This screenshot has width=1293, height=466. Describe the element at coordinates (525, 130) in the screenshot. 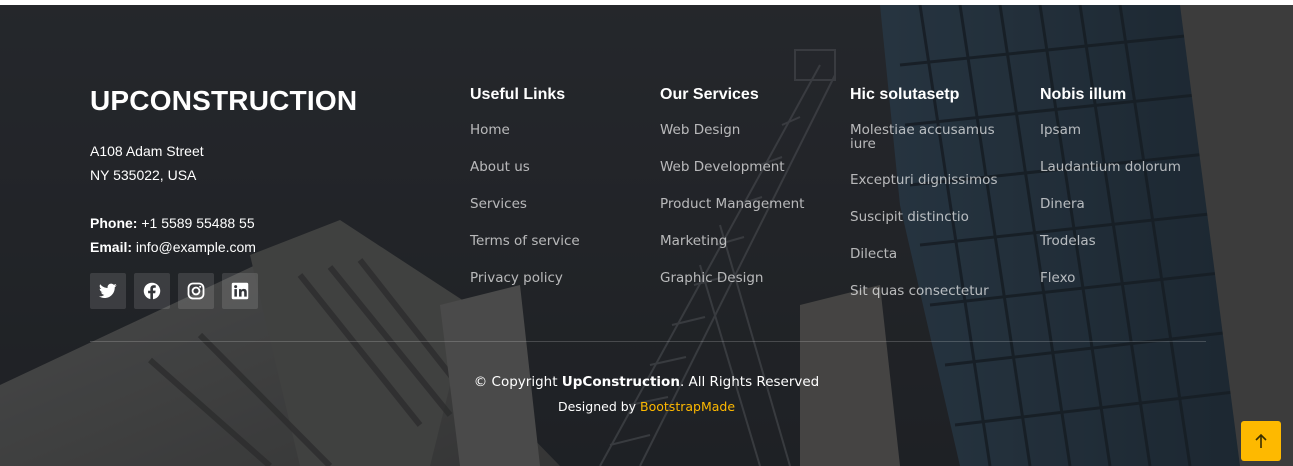

I see `footer-link-home: Home` at that location.